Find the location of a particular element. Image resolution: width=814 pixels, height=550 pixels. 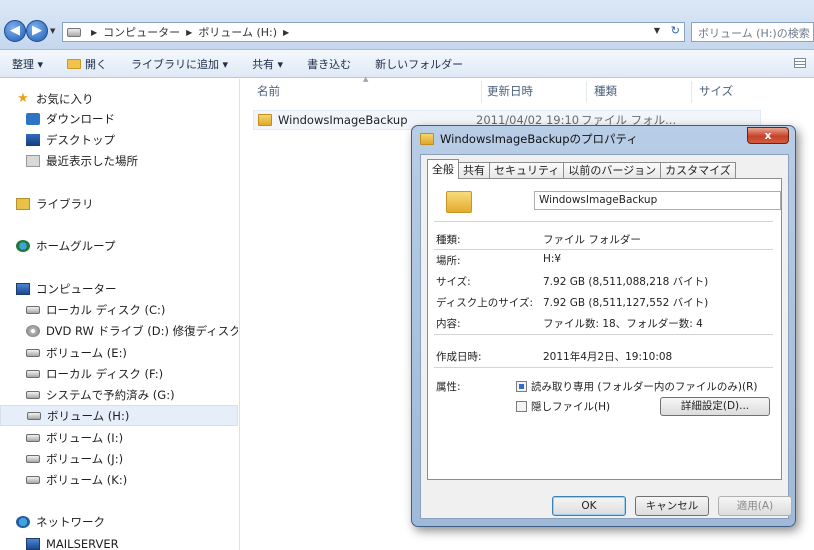

burn-button: 書き込む is located at coordinates (329, 64).